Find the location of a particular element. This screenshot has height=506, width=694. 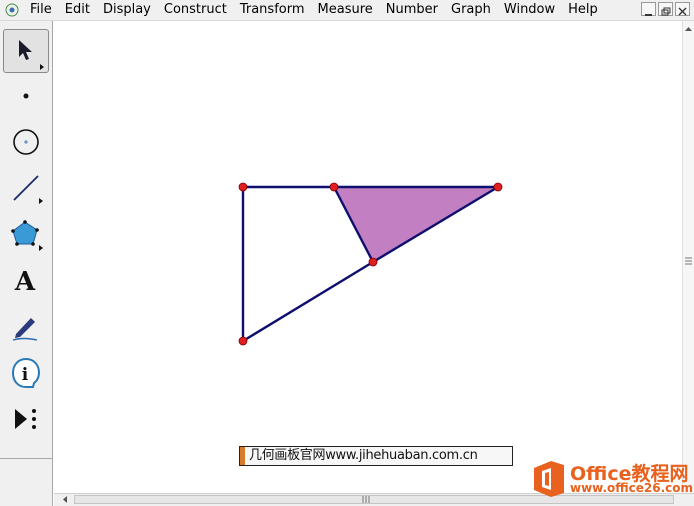

close-button is located at coordinates (682, 9).